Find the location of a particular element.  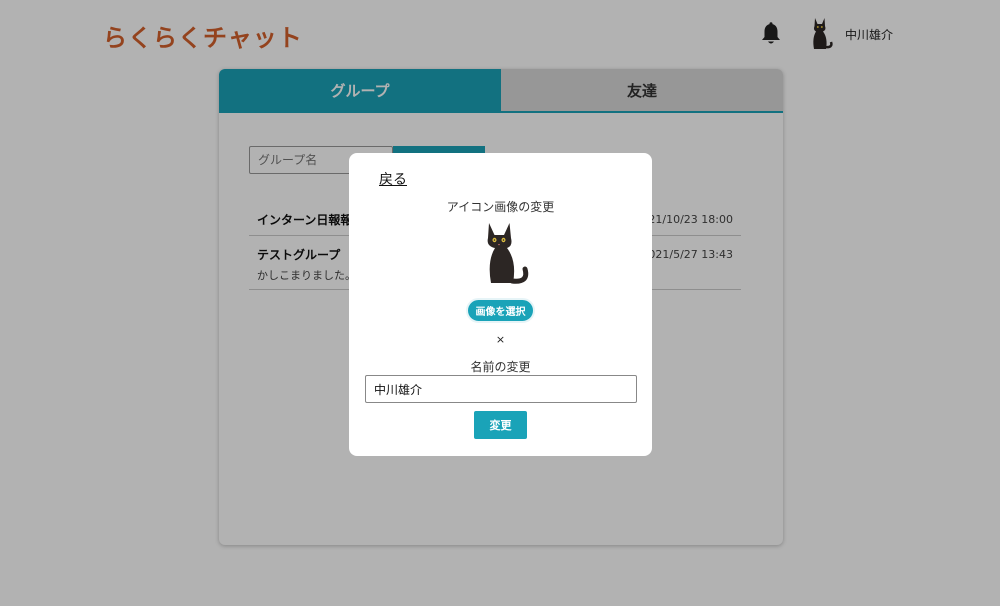

name-field is located at coordinates (501, 389).